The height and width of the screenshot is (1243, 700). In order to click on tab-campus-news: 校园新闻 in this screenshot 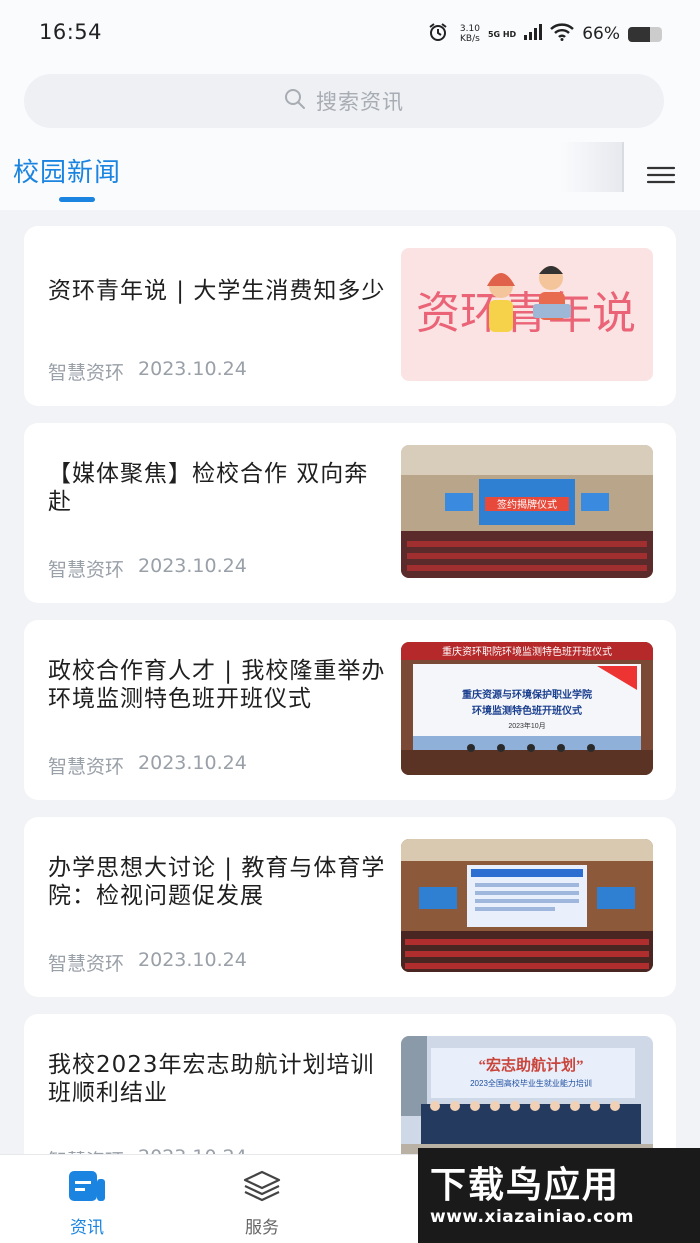, I will do `click(67, 170)`.